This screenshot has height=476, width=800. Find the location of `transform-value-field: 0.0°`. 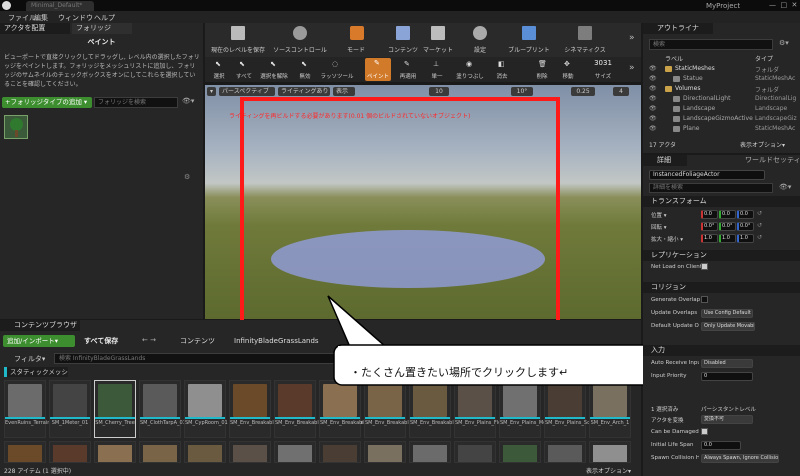

transform-value-field: 0.0° is located at coordinates (727, 226).